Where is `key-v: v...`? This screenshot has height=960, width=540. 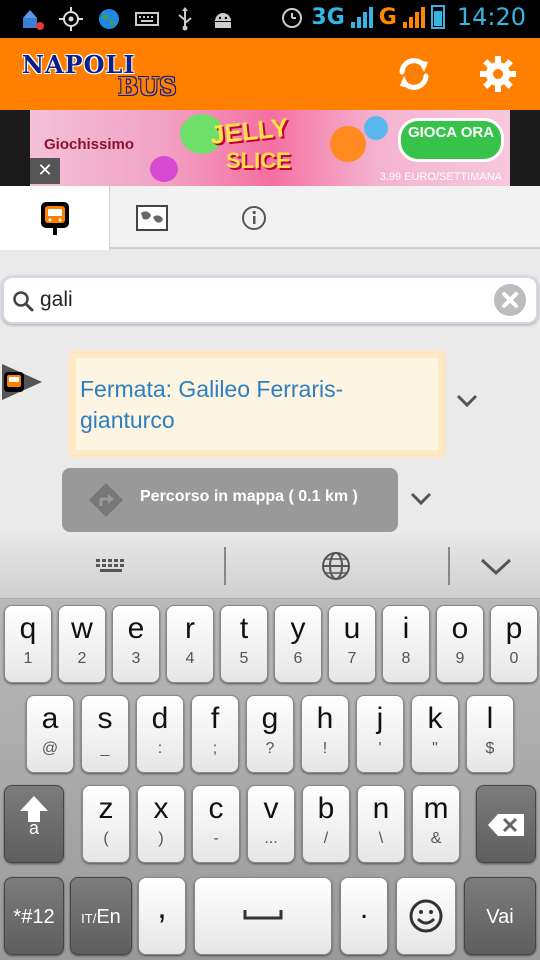 key-v: v... is located at coordinates (271, 824).